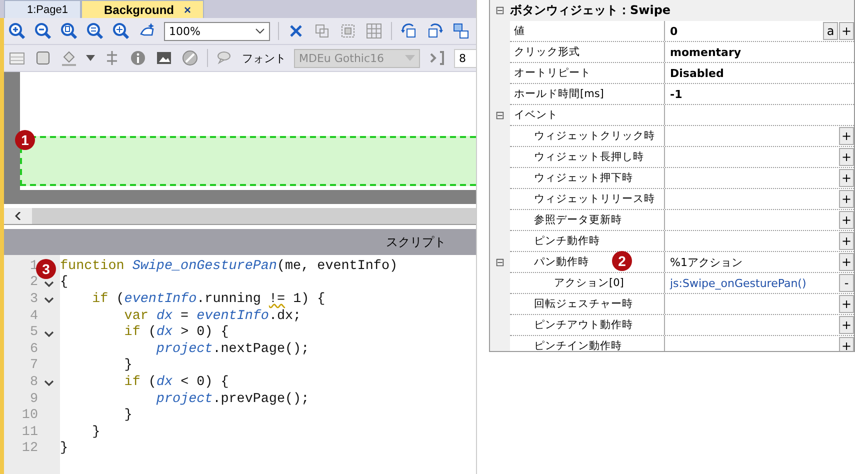 This screenshot has width=855, height=474. I want to click on code-line: project.prevPage();, so click(232, 399).